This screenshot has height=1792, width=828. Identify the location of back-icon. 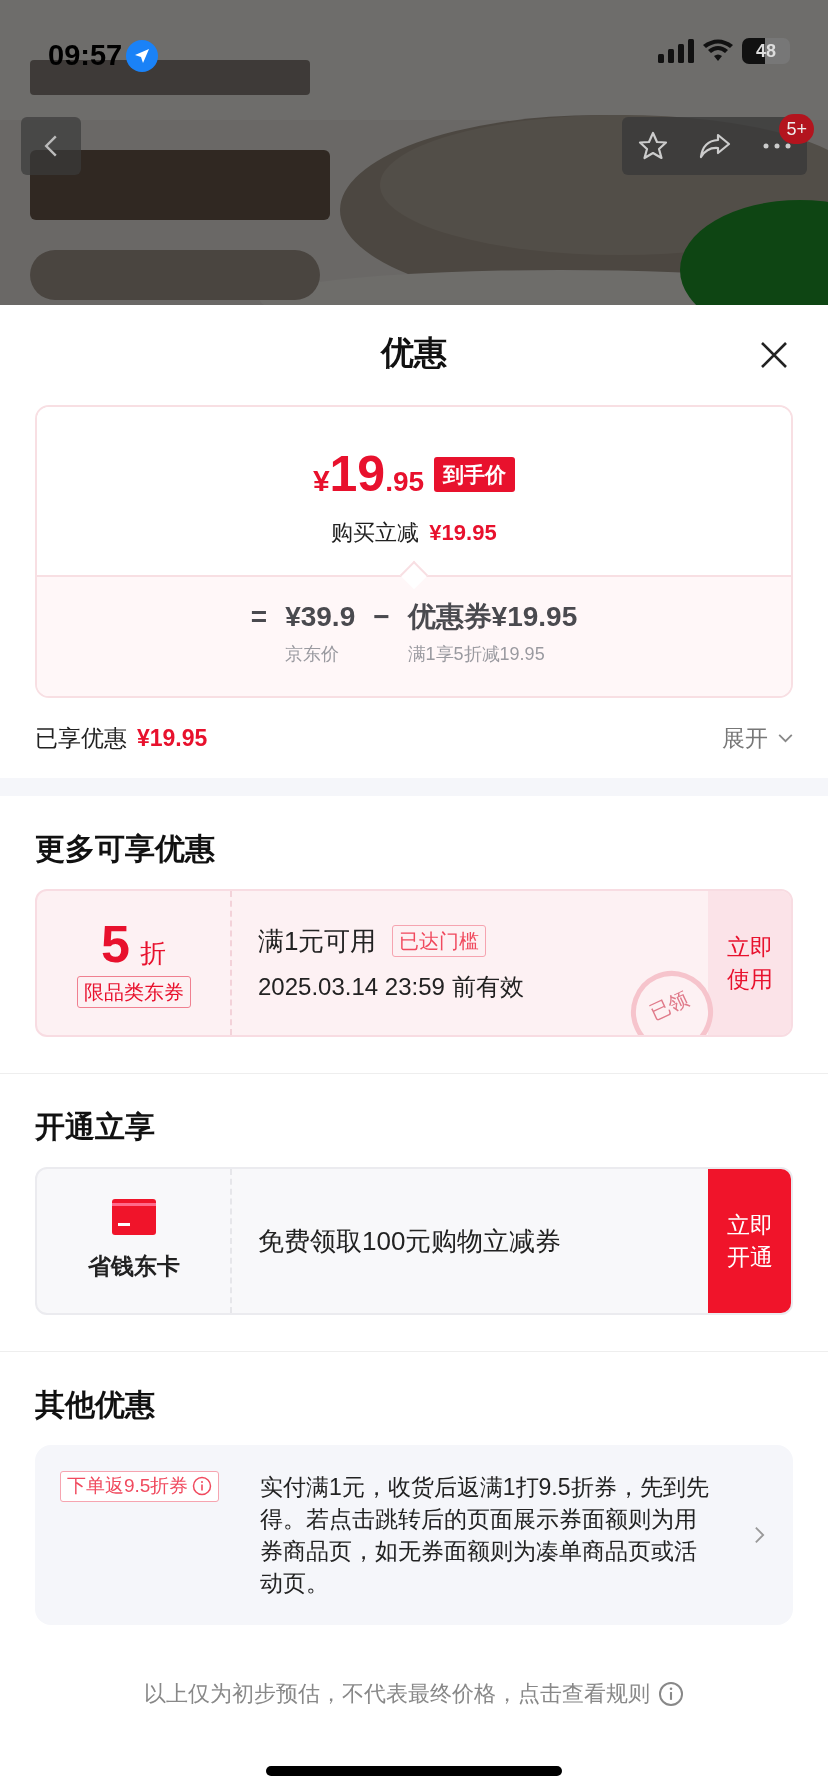
(51, 146).